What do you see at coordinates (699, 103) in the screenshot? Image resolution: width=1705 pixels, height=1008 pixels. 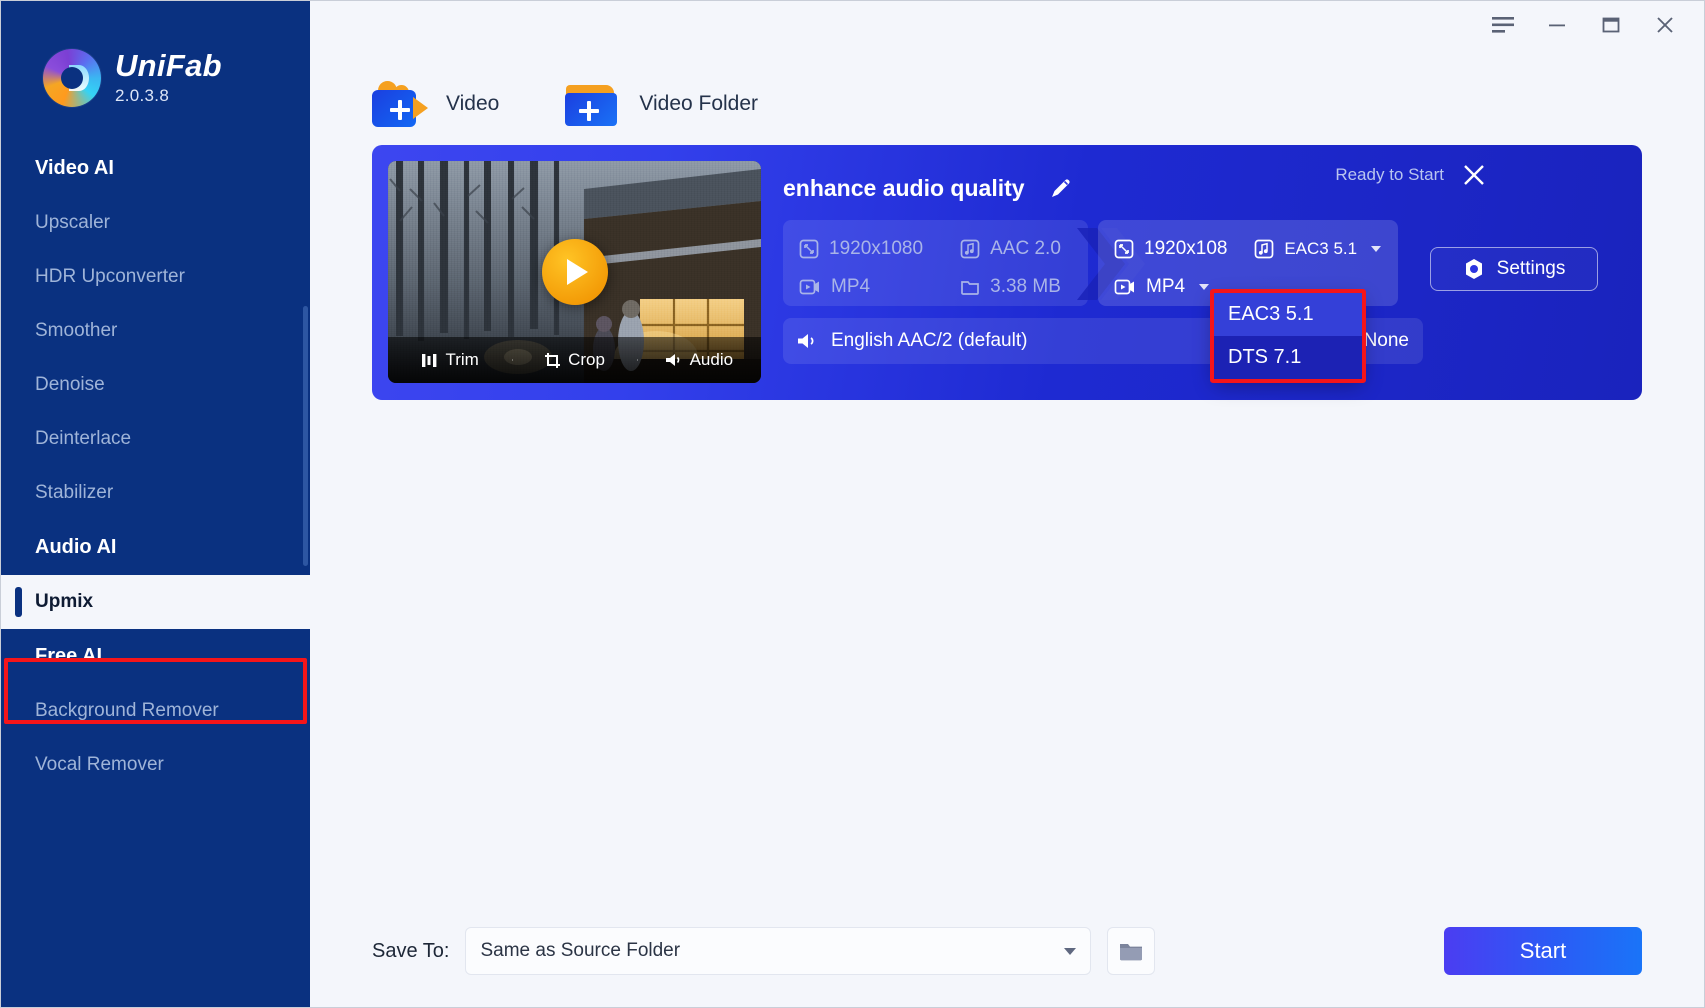 I see `add-video-folder-label: Video Folder` at bounding box center [699, 103].